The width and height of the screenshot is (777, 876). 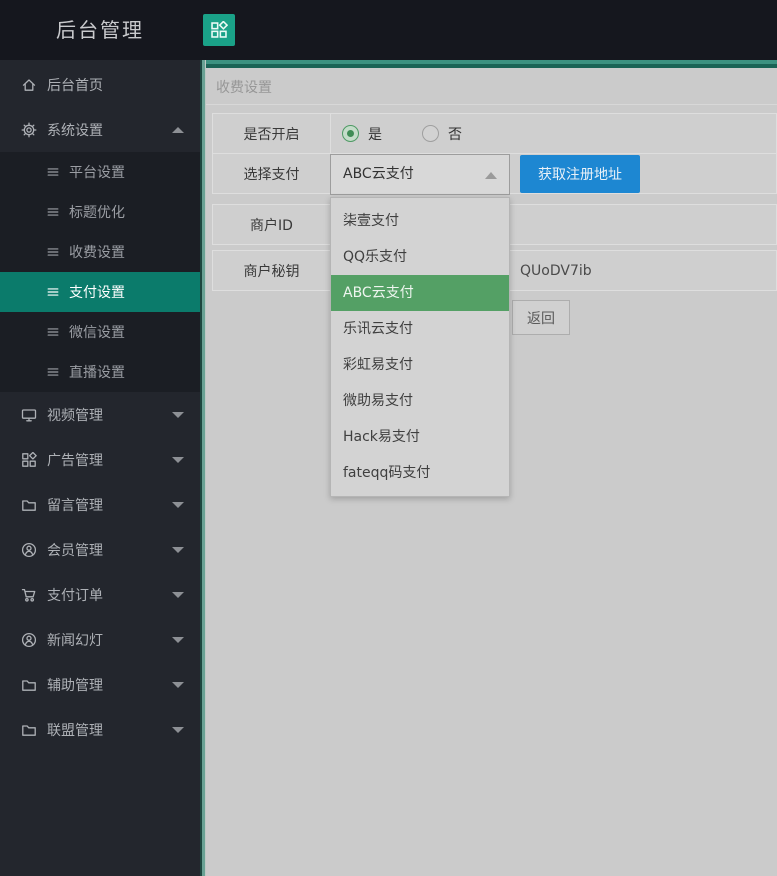 What do you see at coordinates (29, 415) in the screenshot?
I see `monitor-icon` at bounding box center [29, 415].